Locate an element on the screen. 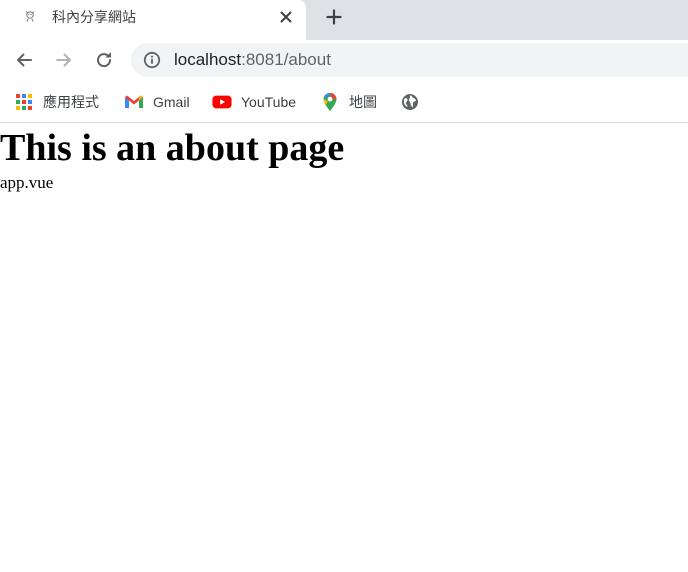  gmail-icon is located at coordinates (134, 102).